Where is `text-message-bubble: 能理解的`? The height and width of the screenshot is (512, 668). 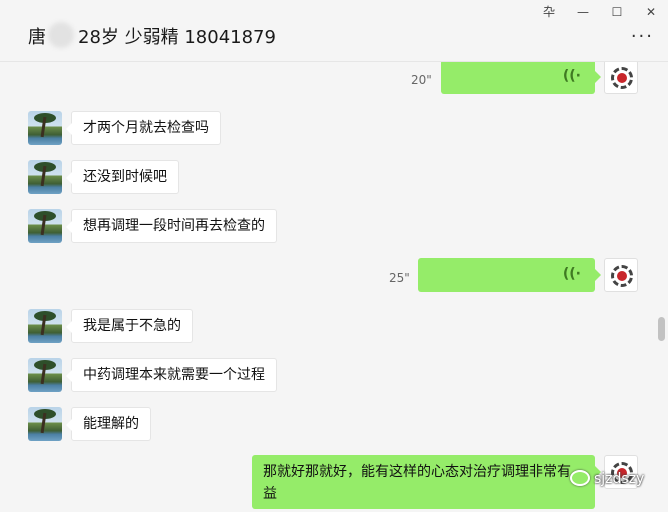
text-message-bubble: 能理解的 is located at coordinates (108, 424).